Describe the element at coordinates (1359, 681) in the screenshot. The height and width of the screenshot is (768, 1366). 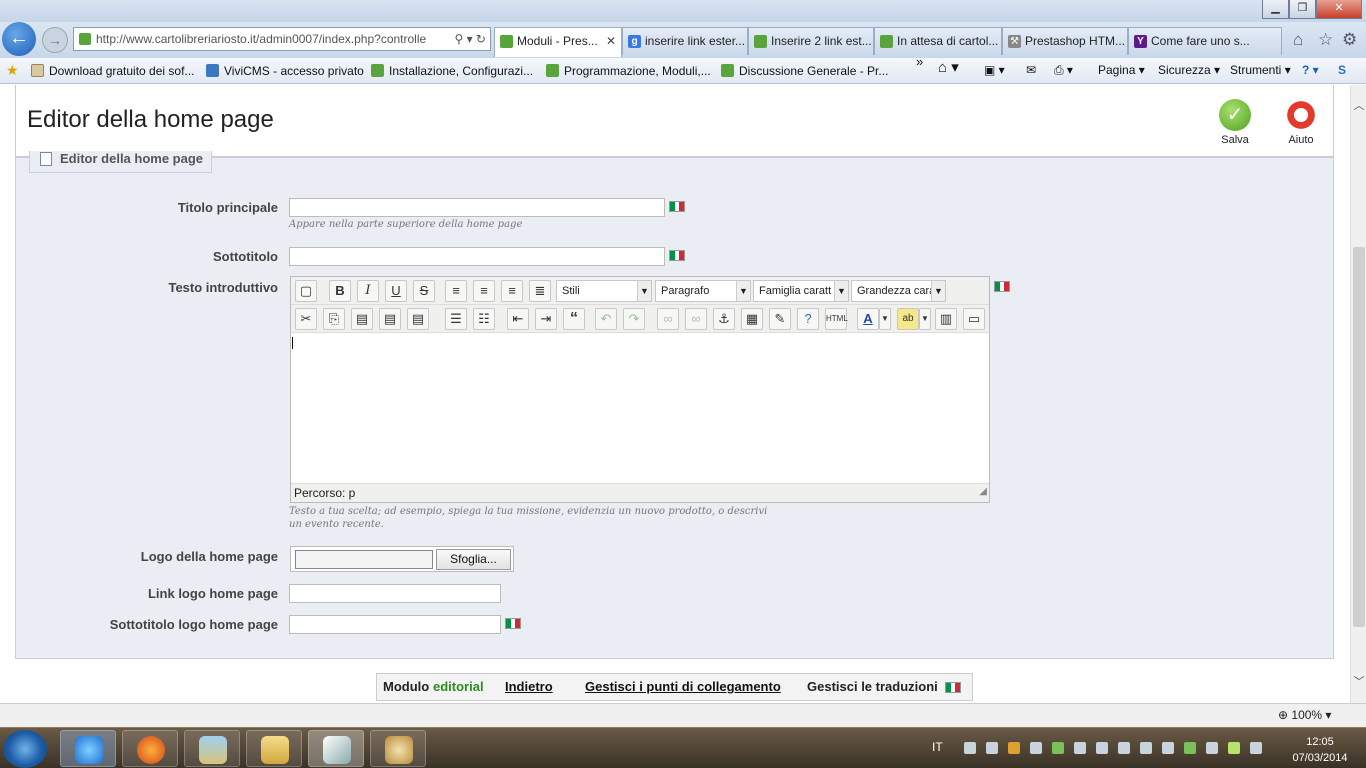
I see `scroll-down-icon: ﹀` at that location.